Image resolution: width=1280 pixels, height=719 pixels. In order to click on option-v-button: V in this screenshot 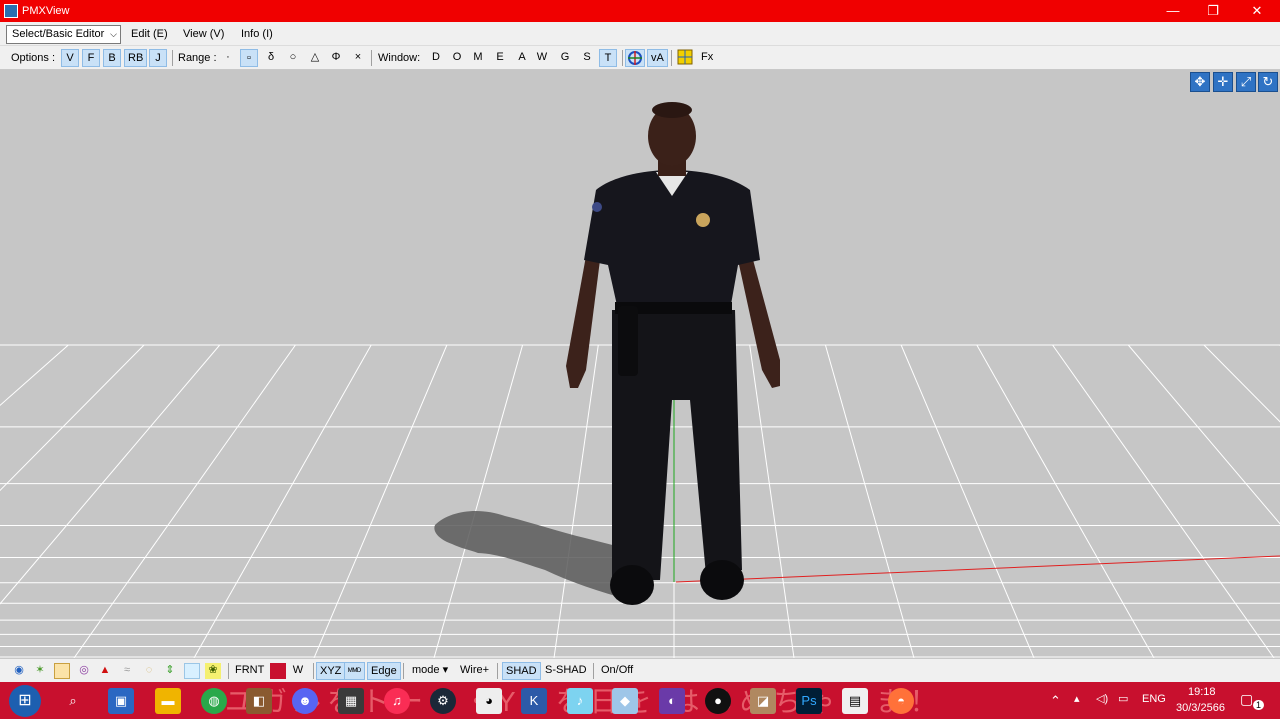, I will do `click(70, 58)`.